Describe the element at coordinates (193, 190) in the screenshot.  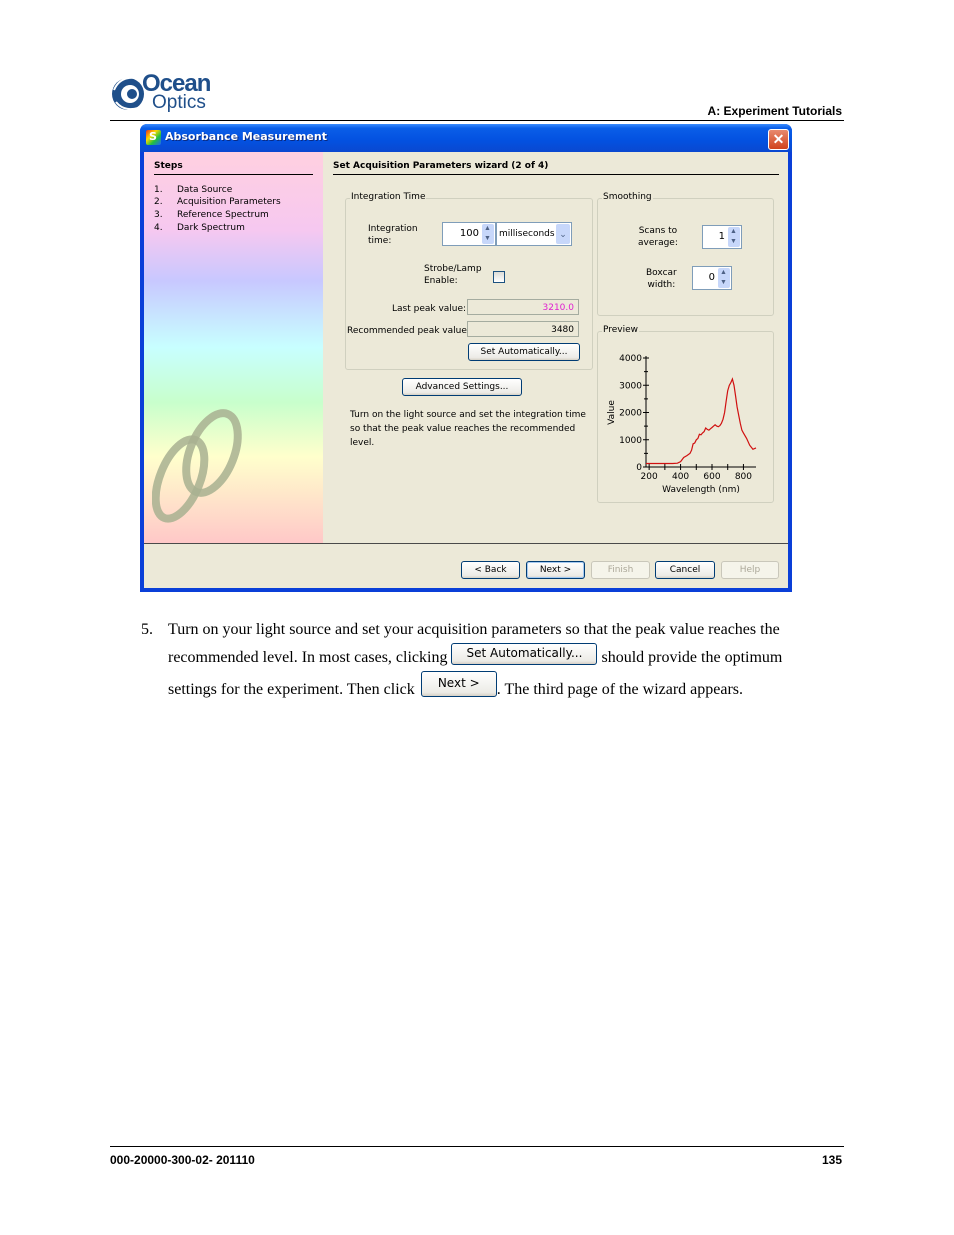
I see `step-item: 1. Data Source` at that location.